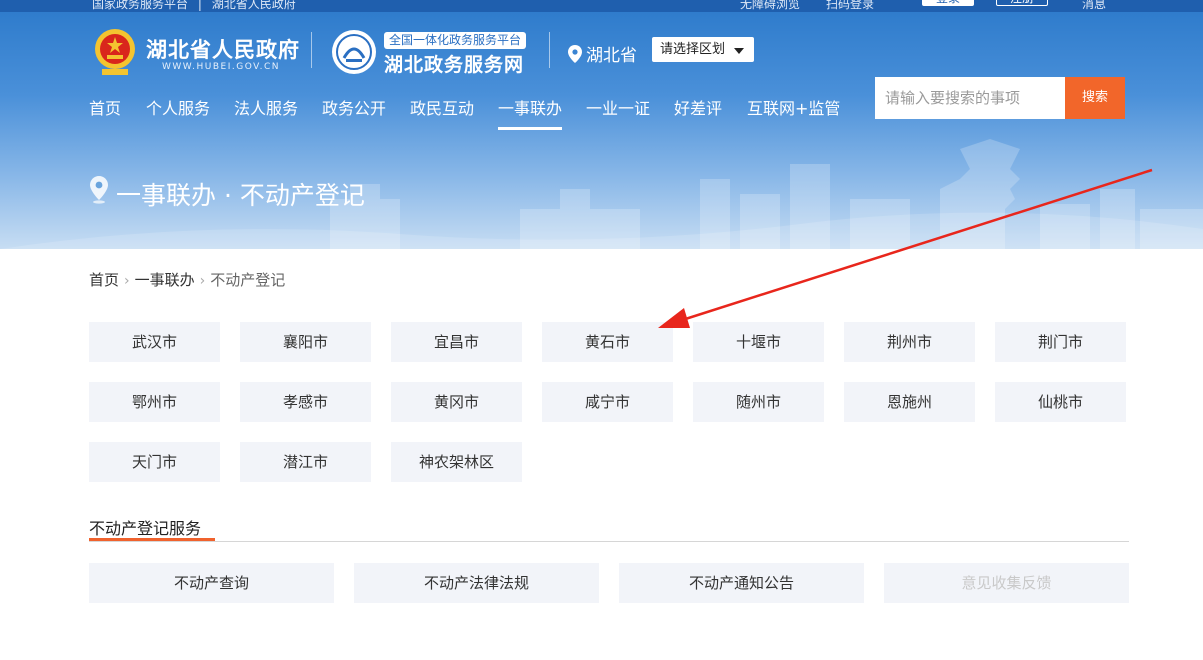  I want to click on nav-item-legal-person: 法人服务, so click(266, 113).